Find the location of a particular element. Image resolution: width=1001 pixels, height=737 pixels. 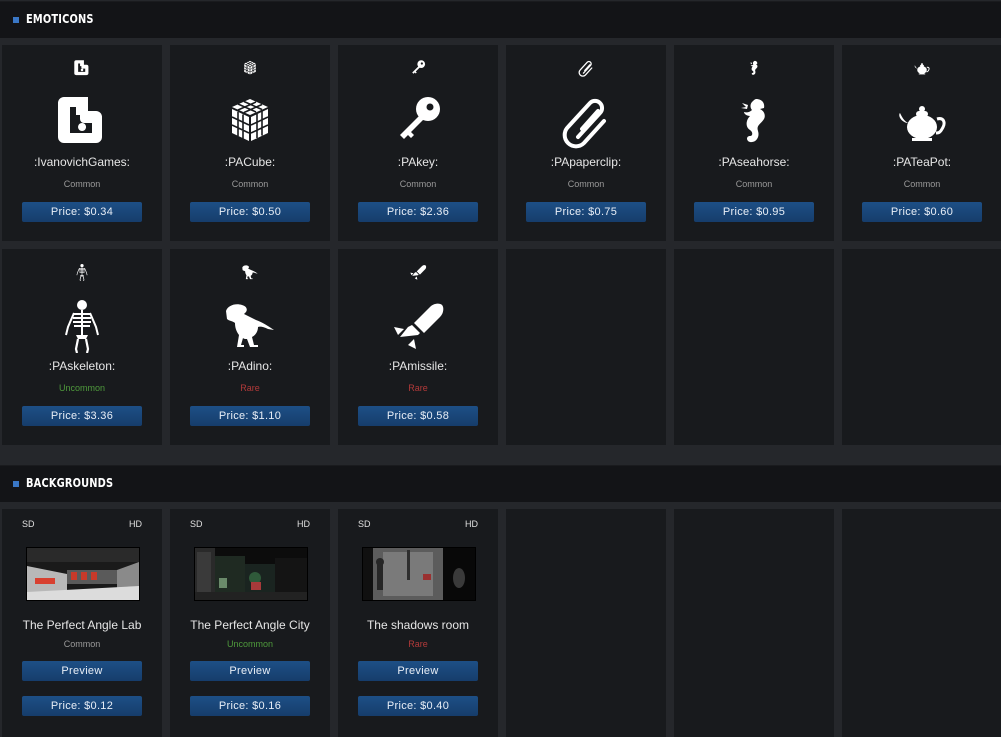

emoticon-card: :PApaperclip: Common Price: $0.75 is located at coordinates (586, 143).